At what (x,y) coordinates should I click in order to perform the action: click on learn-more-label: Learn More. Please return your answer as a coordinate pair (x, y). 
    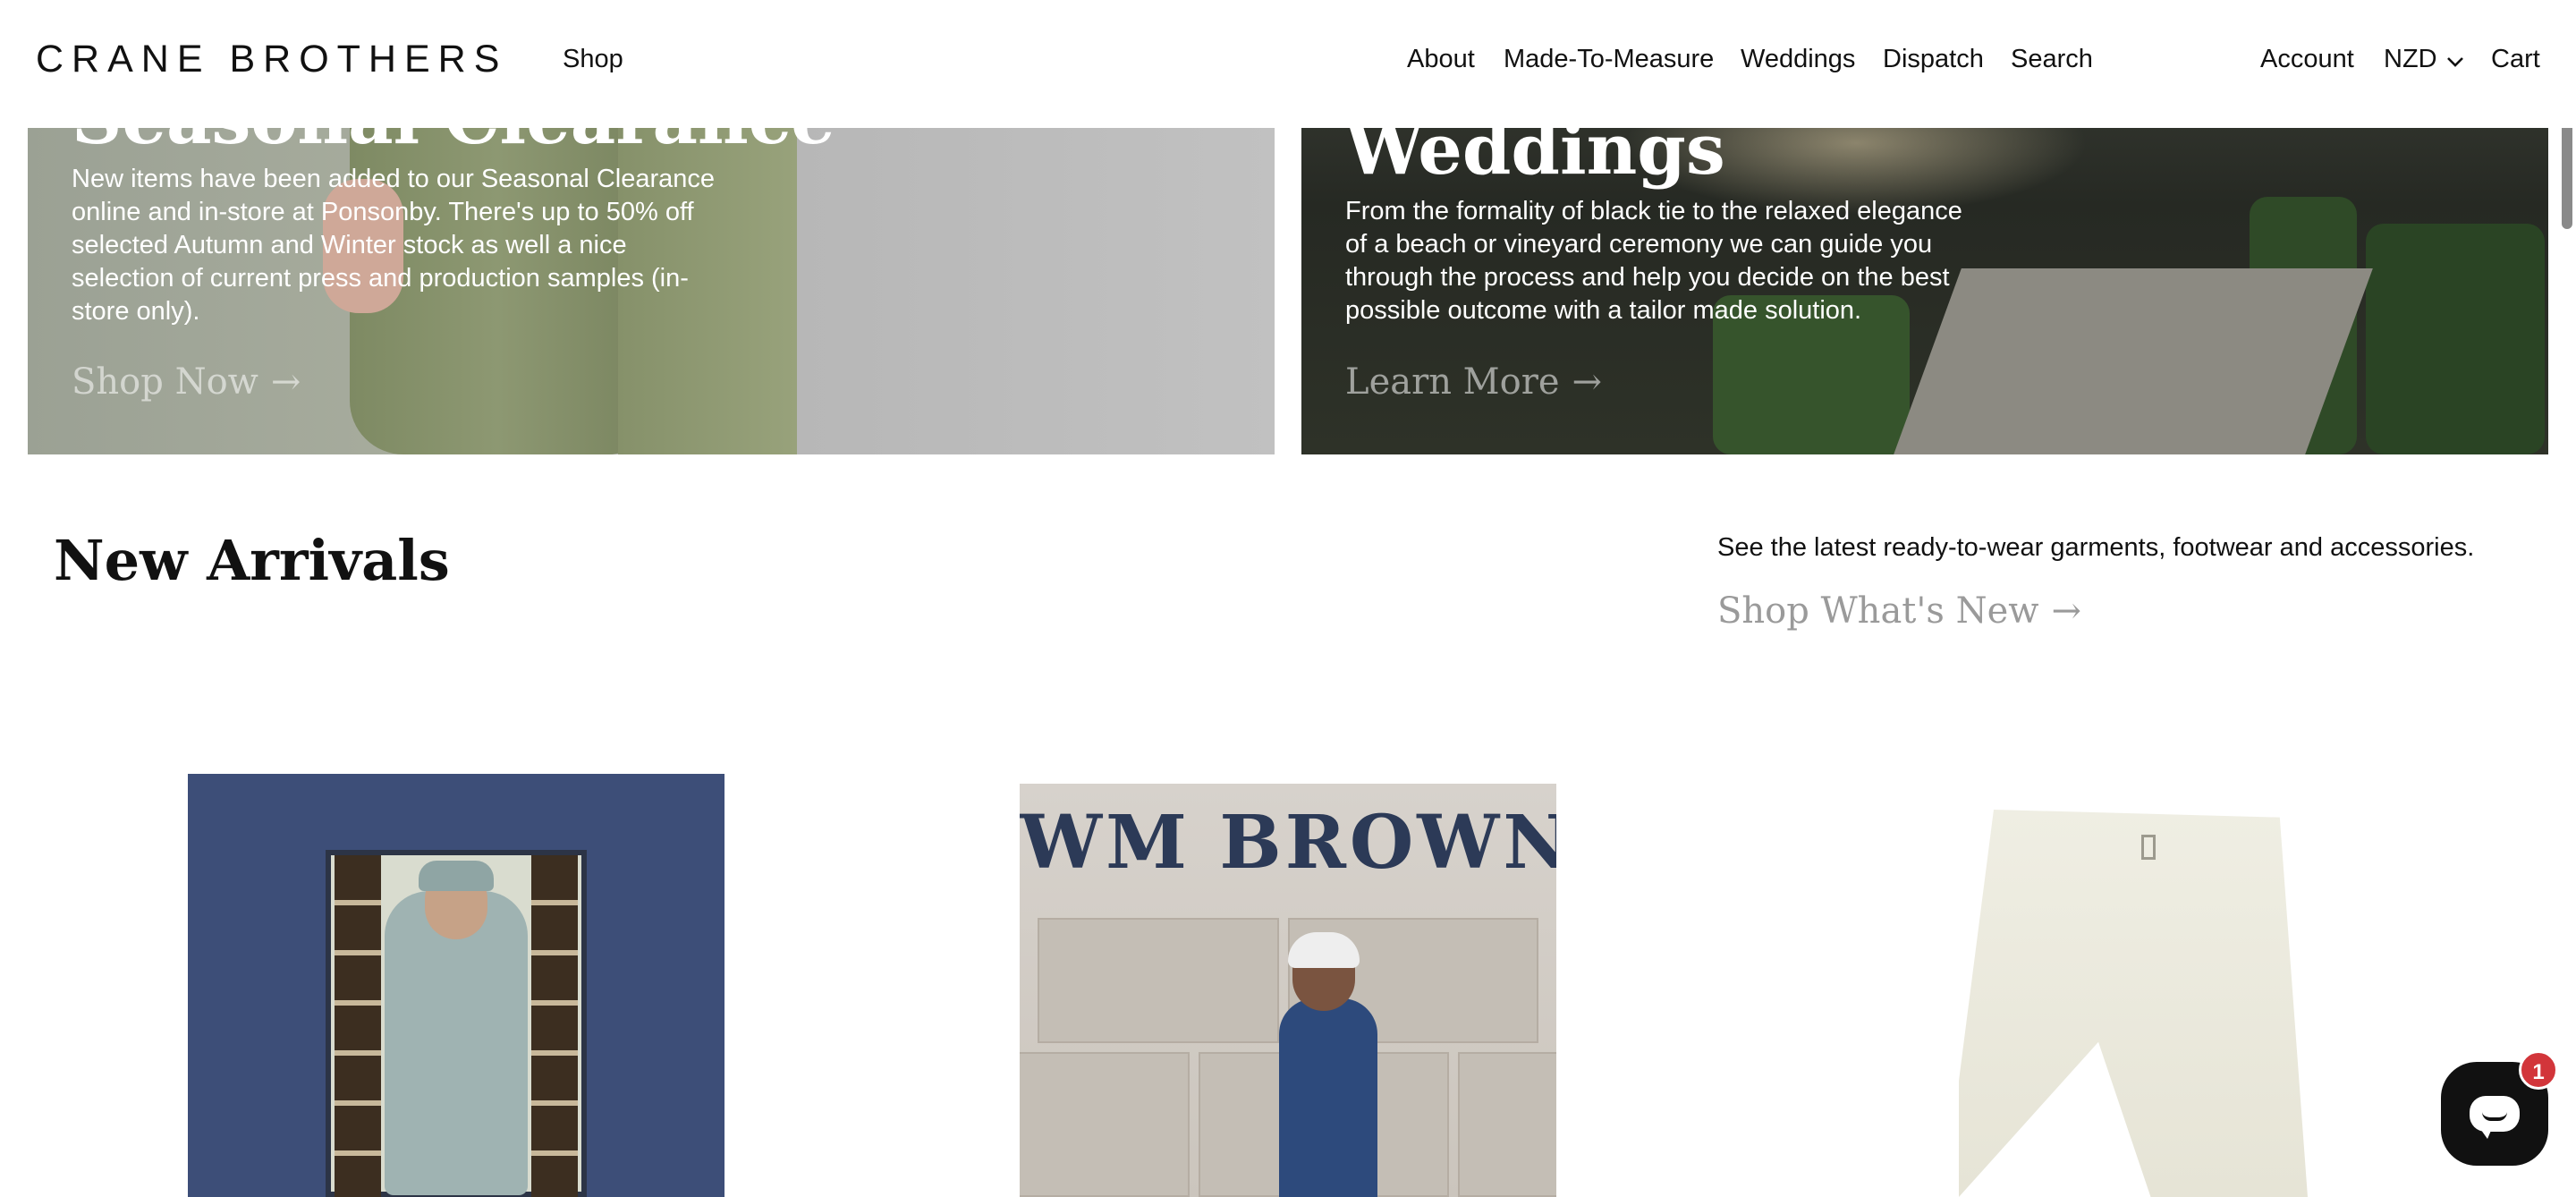
    Looking at the image, I should click on (1452, 382).